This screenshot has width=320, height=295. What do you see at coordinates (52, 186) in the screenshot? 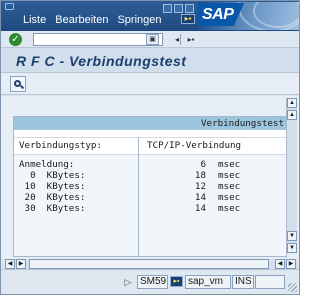
I see `row-label: 10 KBytes:` at bounding box center [52, 186].